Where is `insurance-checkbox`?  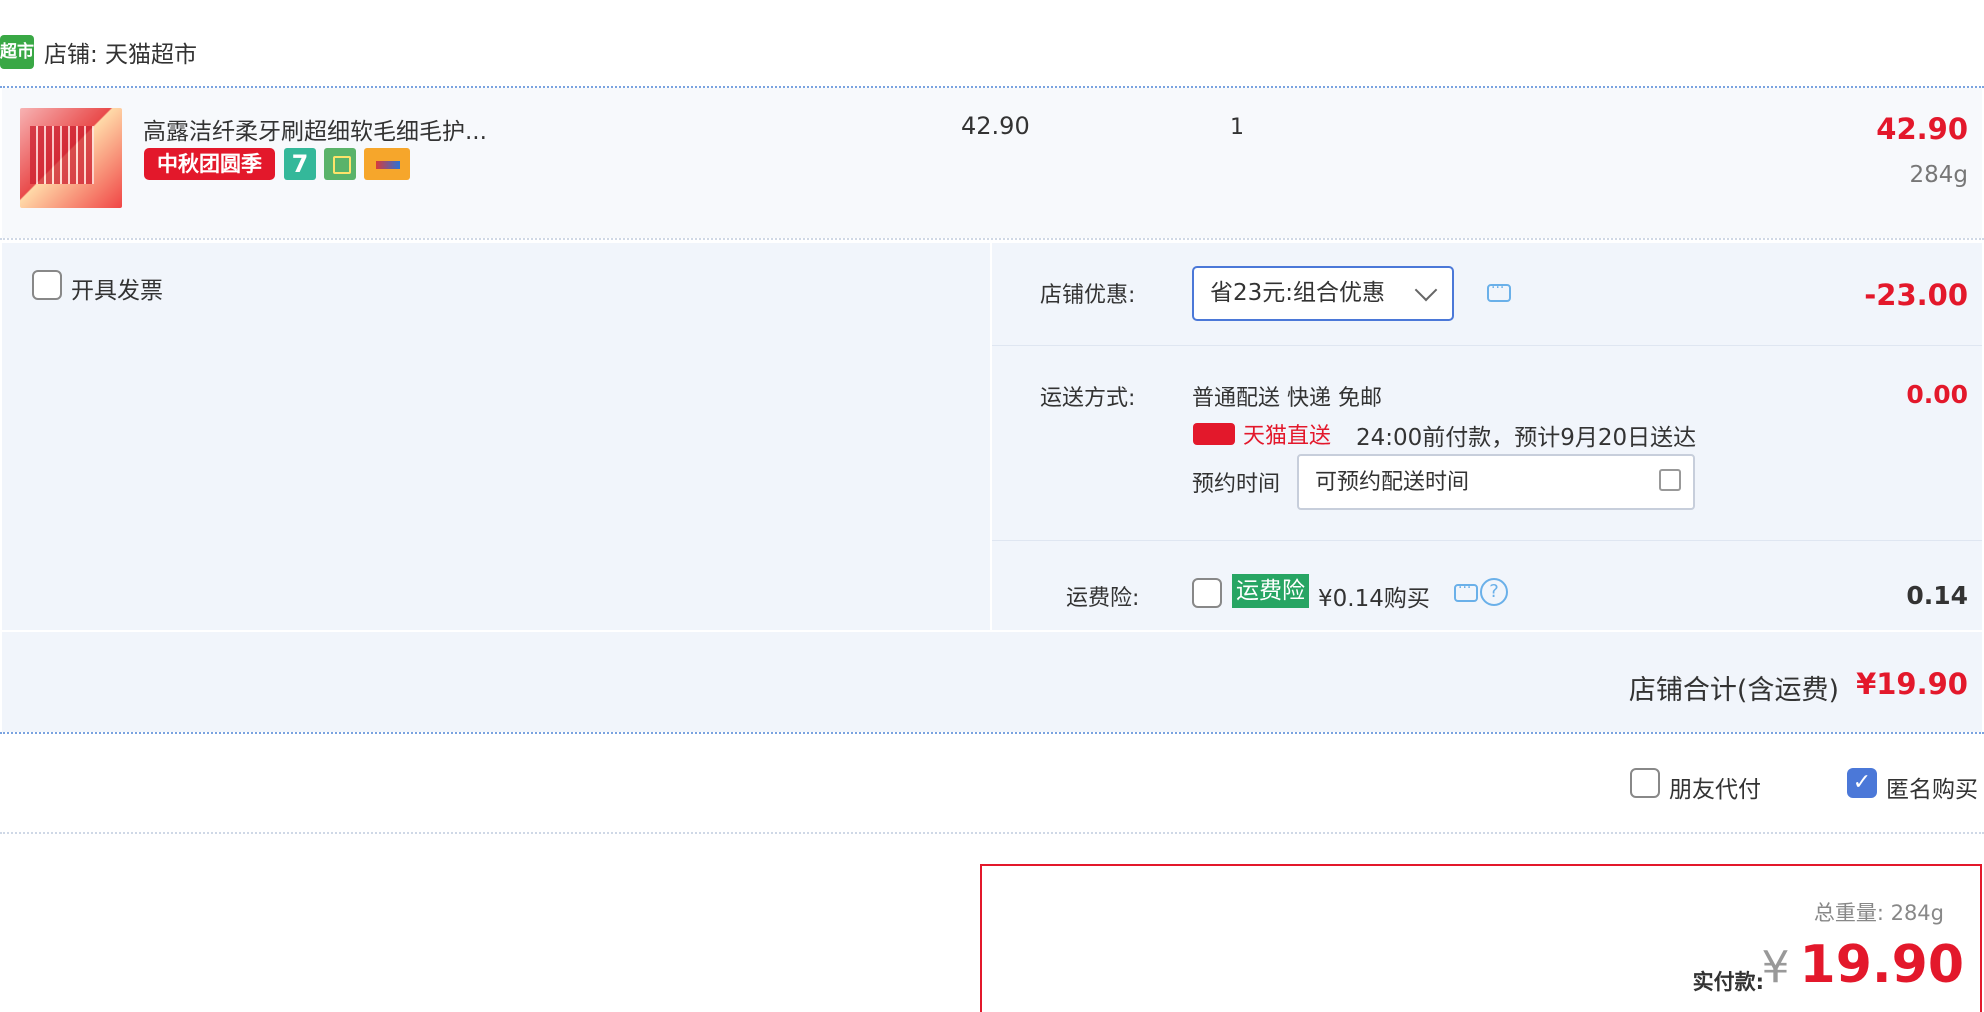
insurance-checkbox is located at coordinates (1207, 593).